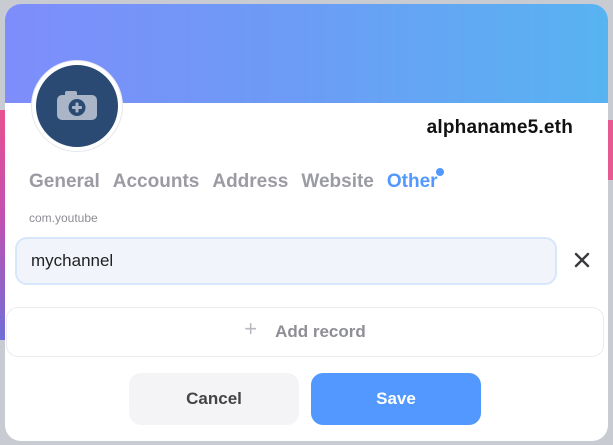 Image resolution: width=613 pixels, height=445 pixels. I want to click on close-icon, so click(582, 262).